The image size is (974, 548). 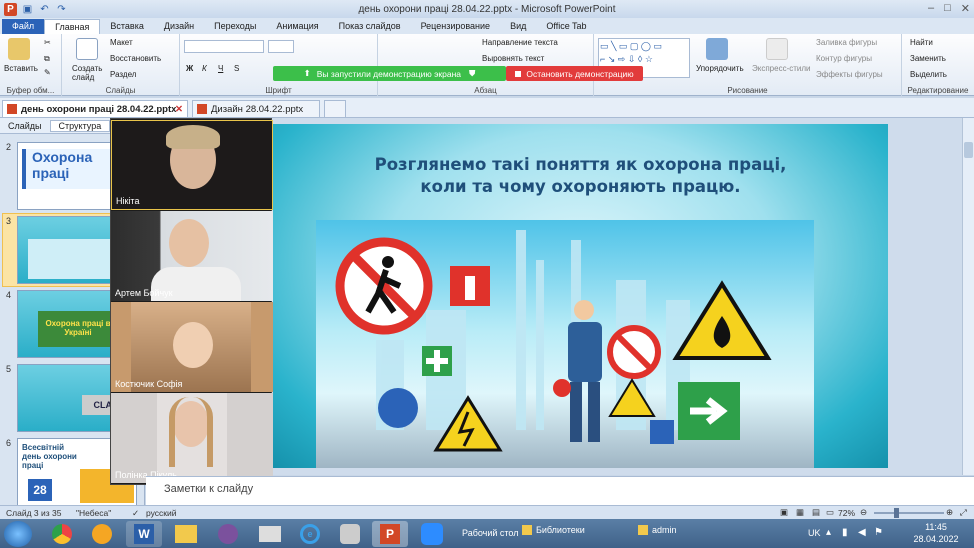 What do you see at coordinates (566, 26) in the screenshot?
I see `tab-office-tab: Office Tab` at bounding box center [566, 26].